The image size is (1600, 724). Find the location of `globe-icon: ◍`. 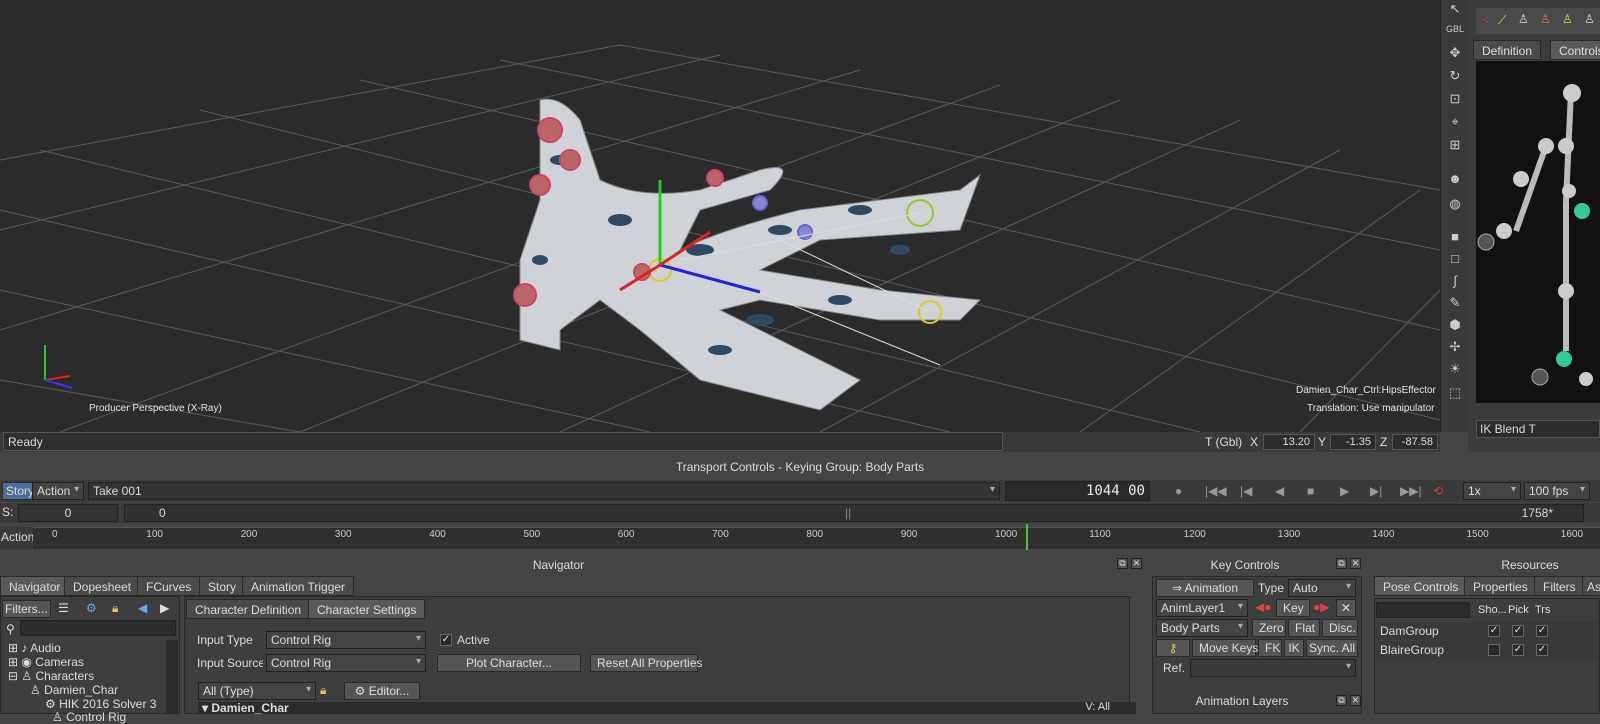

globe-icon: ◍ is located at coordinates (1455, 204).